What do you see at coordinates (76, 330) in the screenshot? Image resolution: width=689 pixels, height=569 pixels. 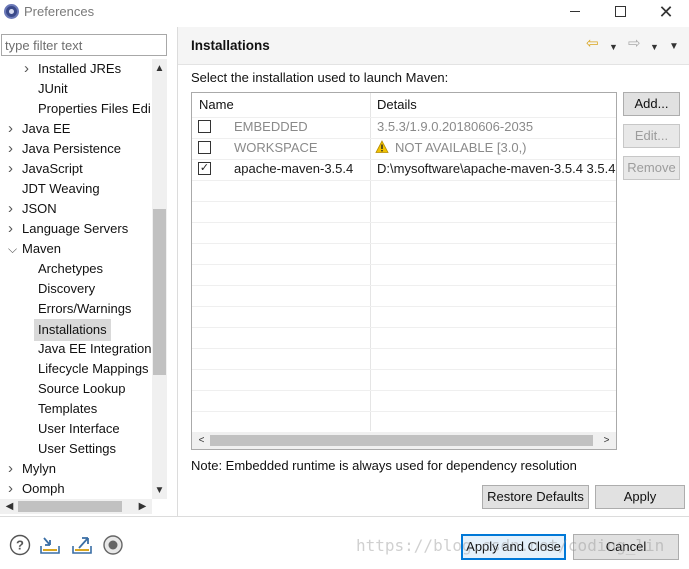 I see `tree-item-installations: Installations` at bounding box center [76, 330].